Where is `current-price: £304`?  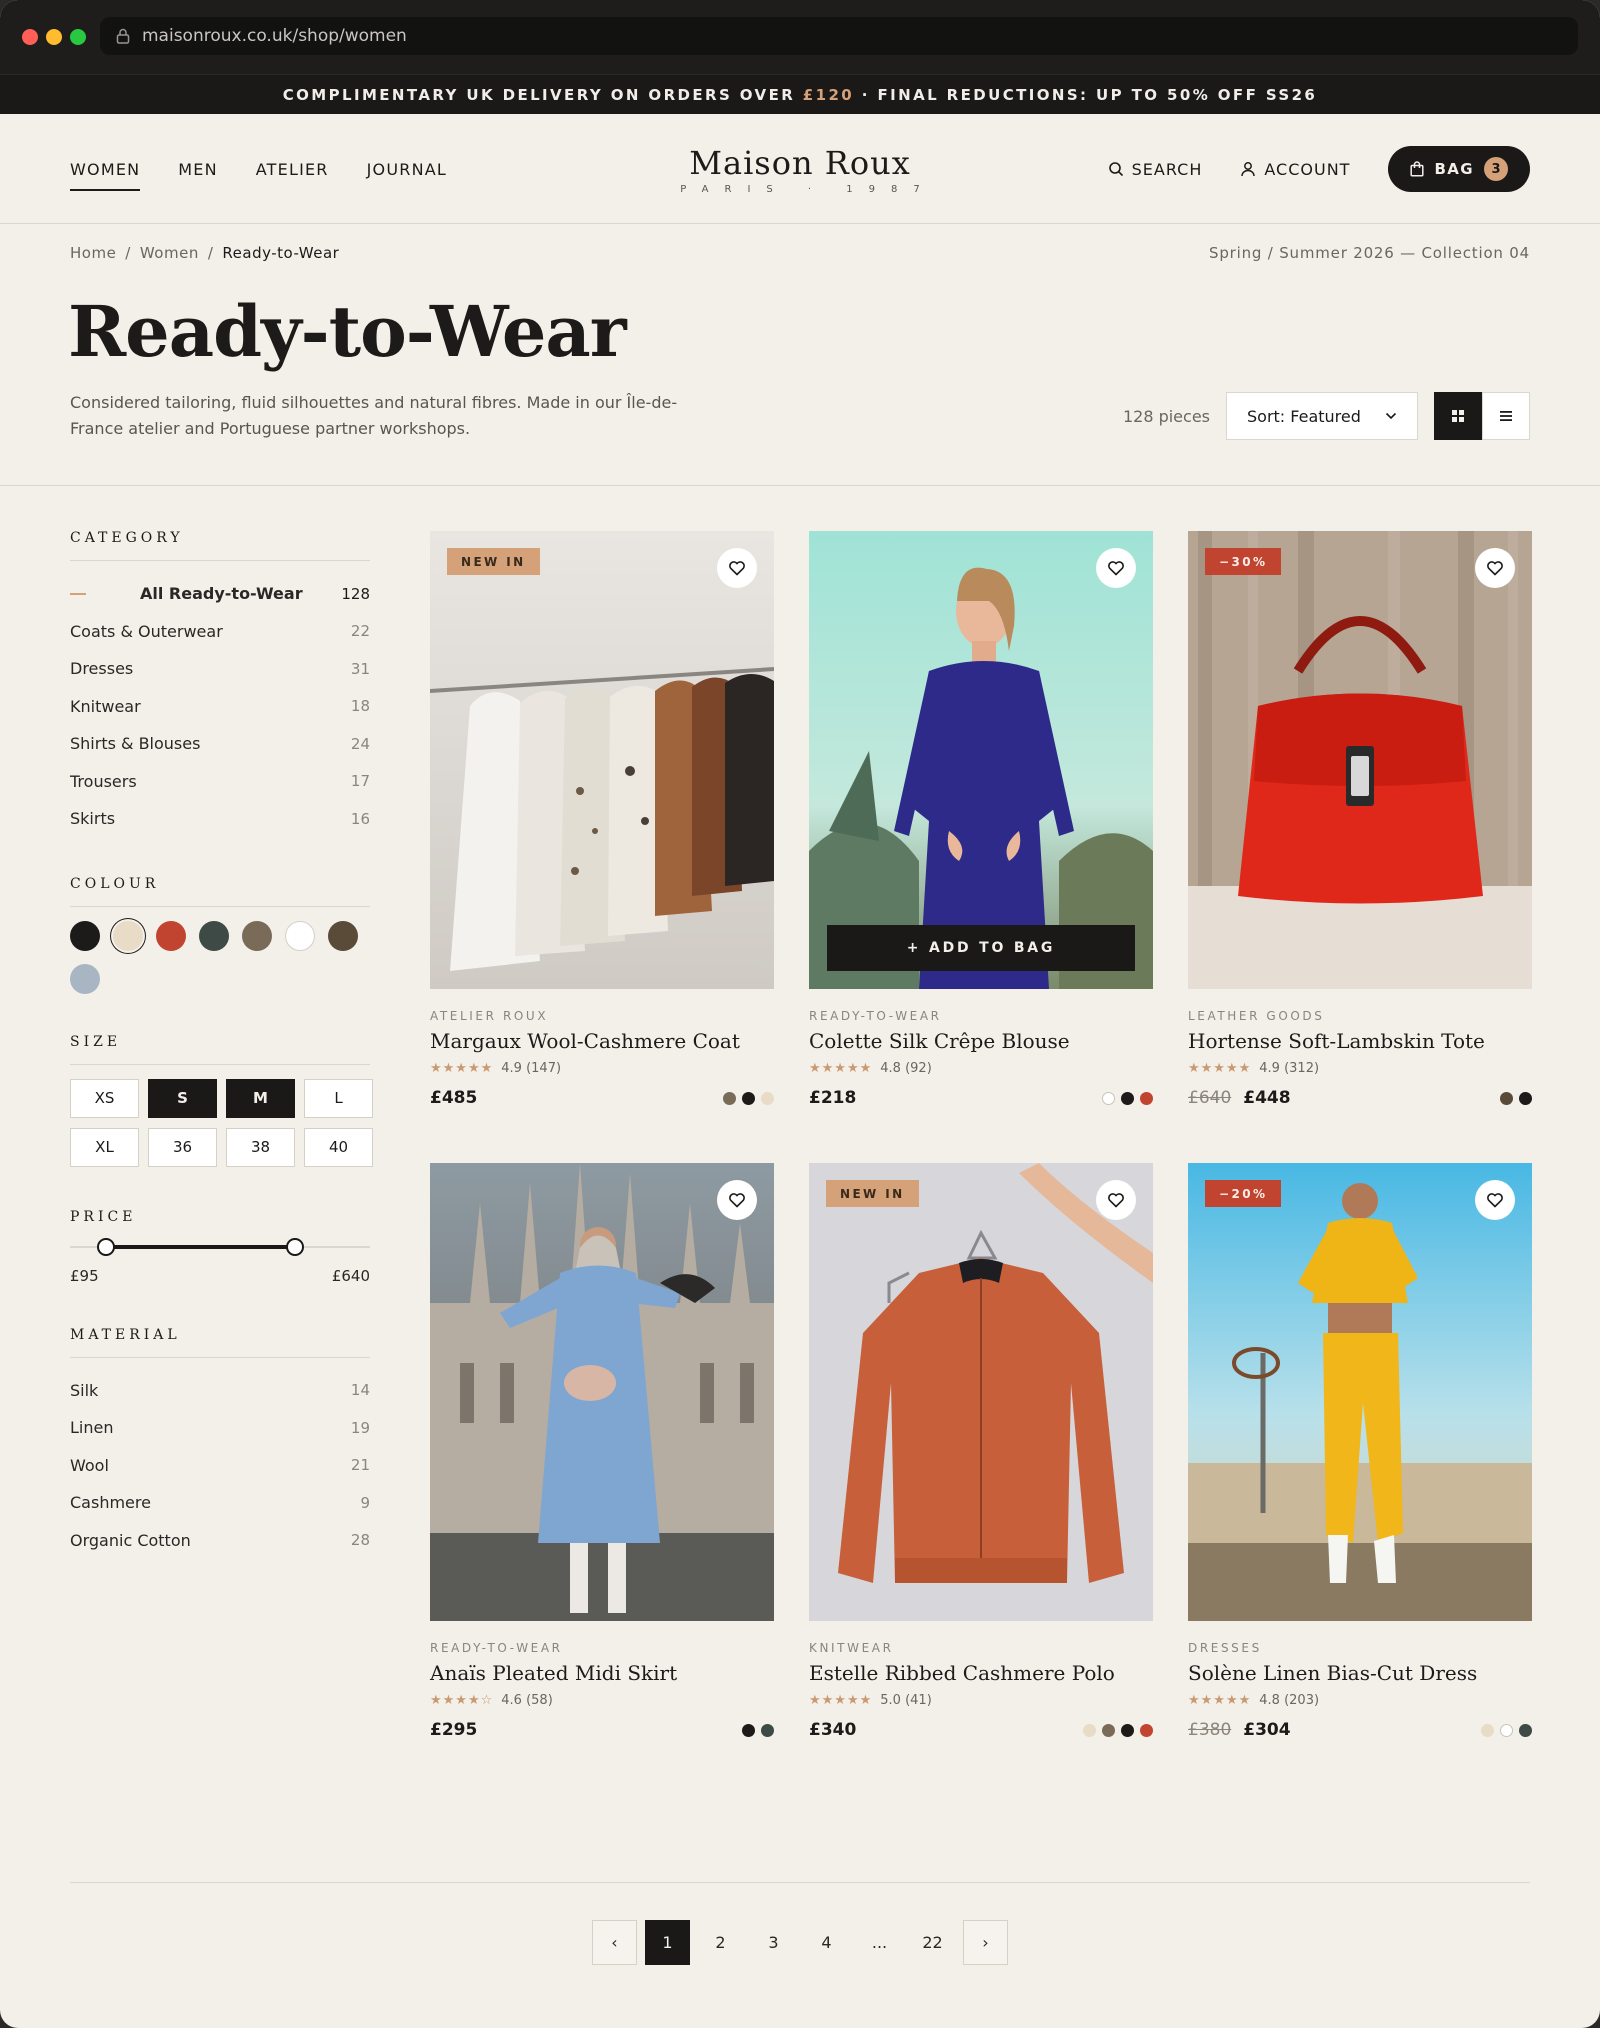 current-price: £304 is located at coordinates (1267, 1730).